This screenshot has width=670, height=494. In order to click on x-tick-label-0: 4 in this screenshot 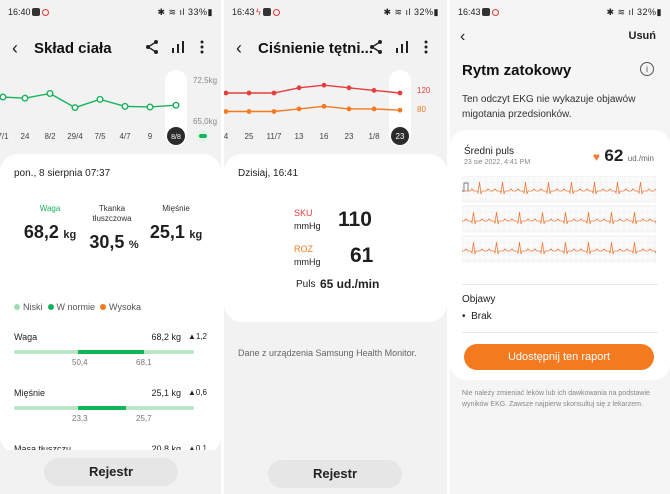, I will do `click(226, 136)`.